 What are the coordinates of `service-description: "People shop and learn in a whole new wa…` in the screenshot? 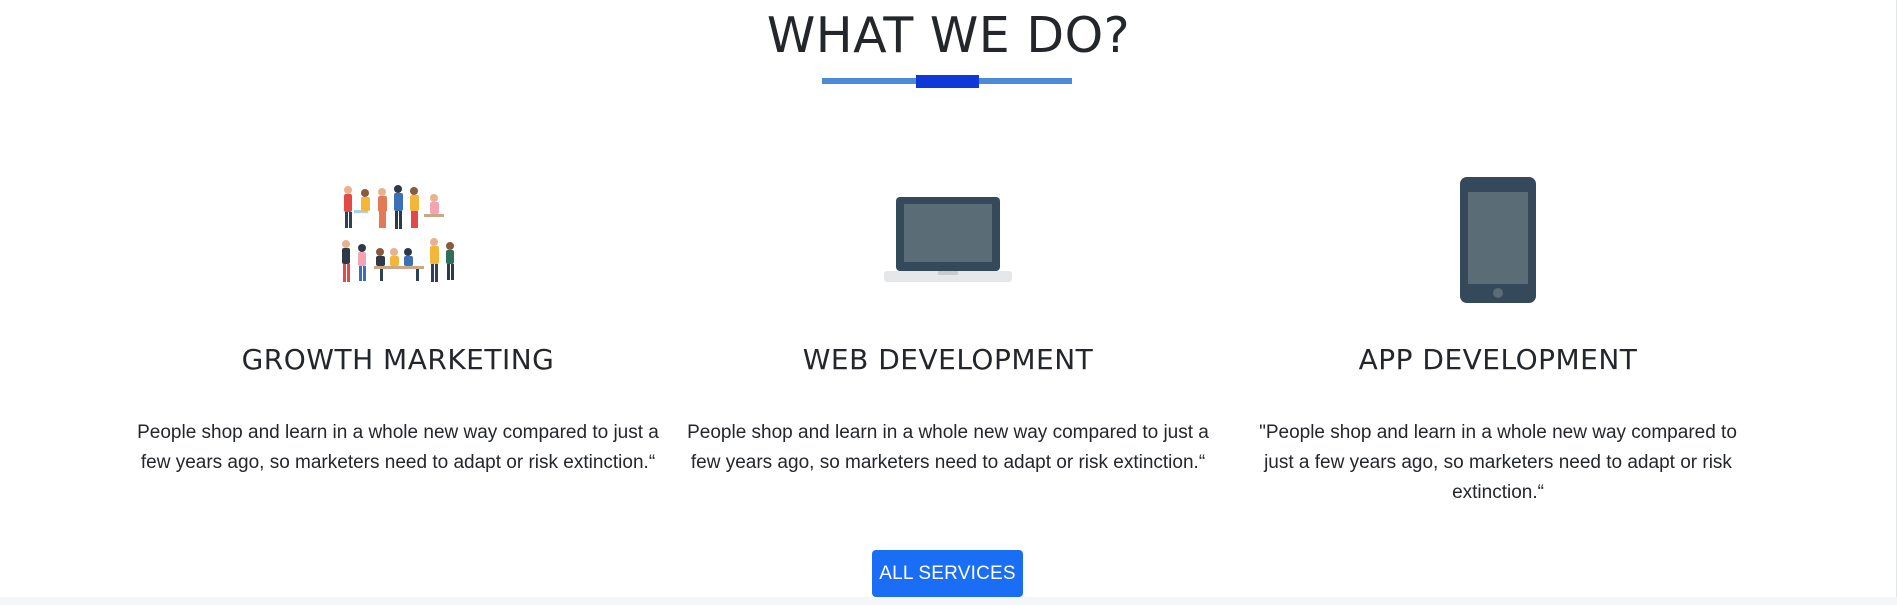 It's located at (1498, 462).